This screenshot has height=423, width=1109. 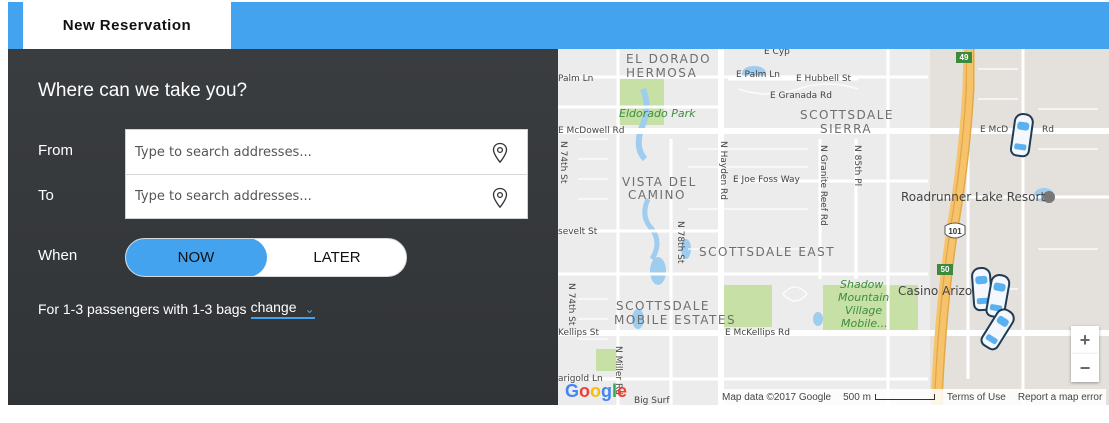 I want to click on scale-bar, so click(x=904, y=396).